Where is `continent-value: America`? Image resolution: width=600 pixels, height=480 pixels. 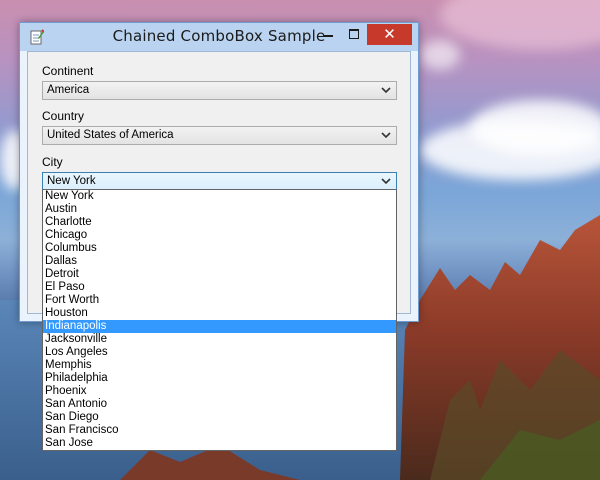 continent-value: America is located at coordinates (68, 90).